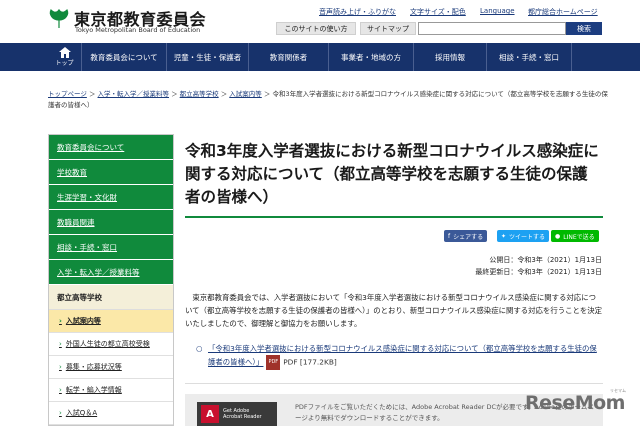 The width and height of the screenshot is (640, 426). Describe the element at coordinates (111, 197) in the screenshot. I see `sidebar-item-lifelong: 生涯学習・文化財` at that location.